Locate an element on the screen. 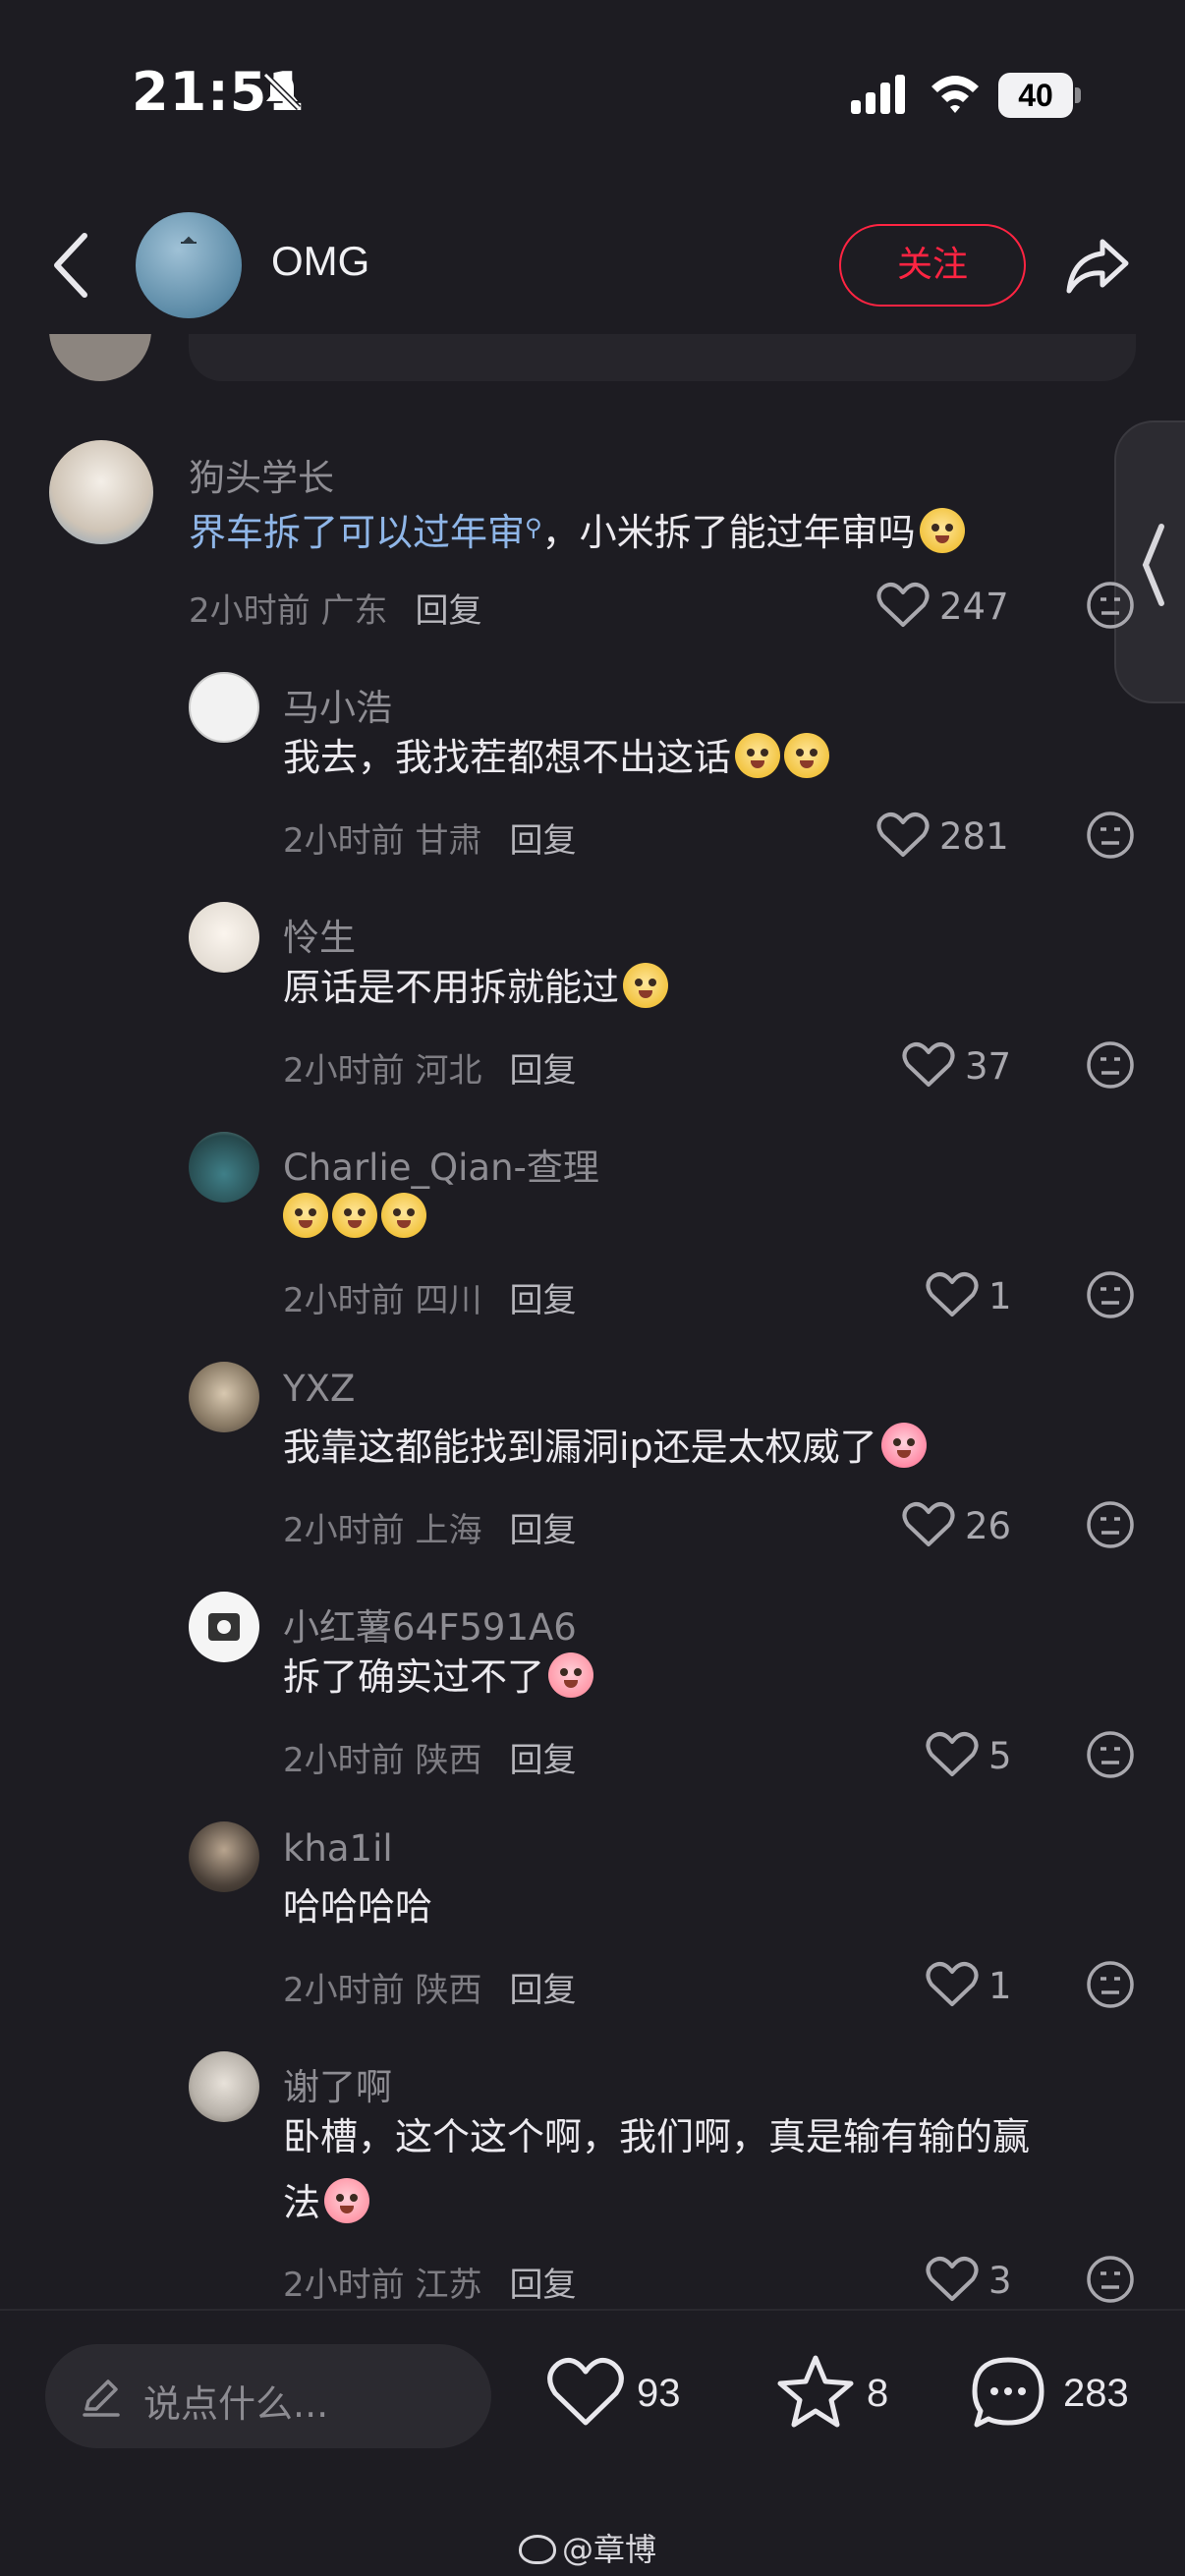 The height and width of the screenshot is (2576, 1185). like-button: 3 is located at coordinates (975, 2279).